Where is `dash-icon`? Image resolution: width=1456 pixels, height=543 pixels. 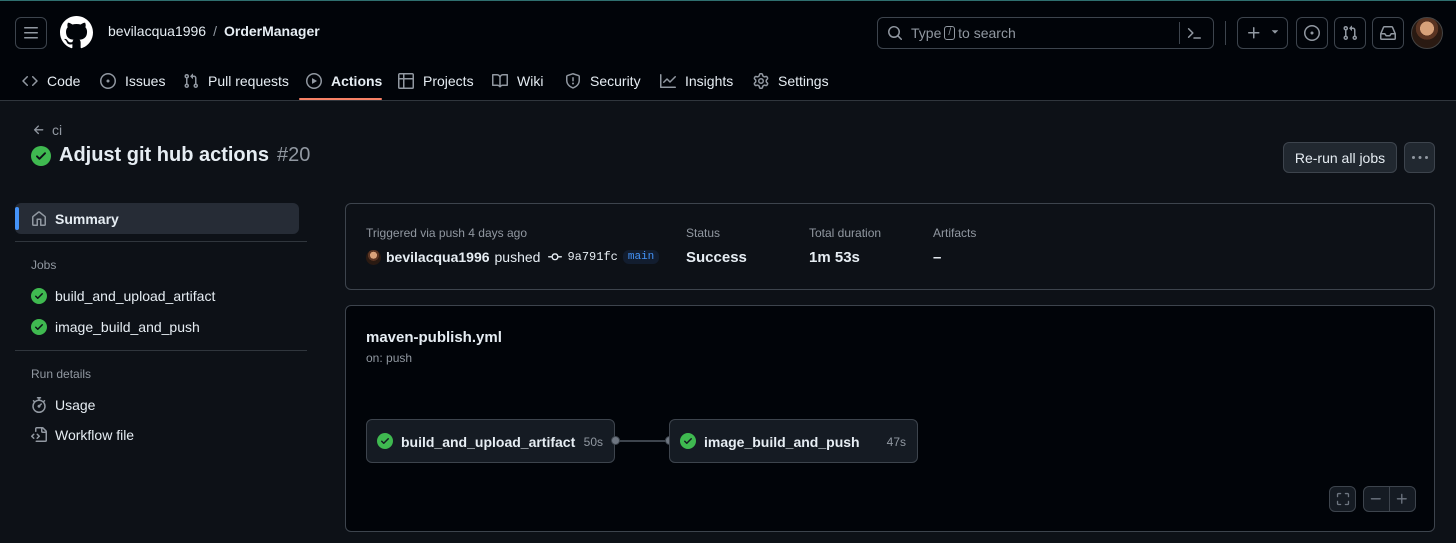
dash-icon is located at coordinates (1376, 499).